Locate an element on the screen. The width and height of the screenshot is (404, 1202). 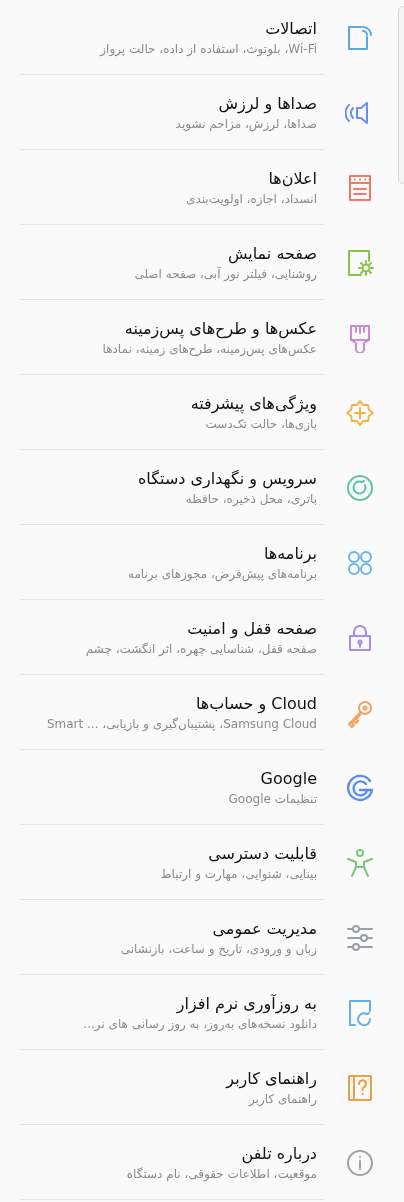
settings-item: سرویس و نگهداری دستگاه باتری، محل ذخیره، حافظه is located at coordinates (198, 487).